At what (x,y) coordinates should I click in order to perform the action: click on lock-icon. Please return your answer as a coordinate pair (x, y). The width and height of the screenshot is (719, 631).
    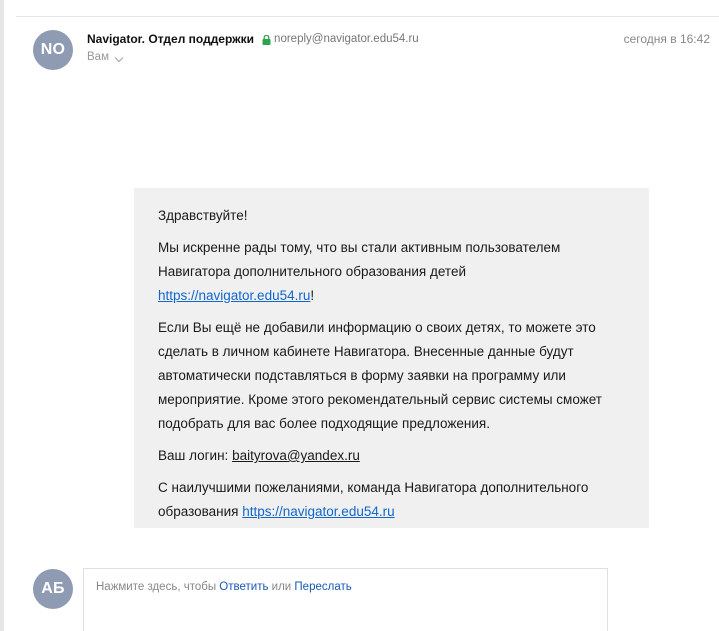
    Looking at the image, I should click on (266, 39).